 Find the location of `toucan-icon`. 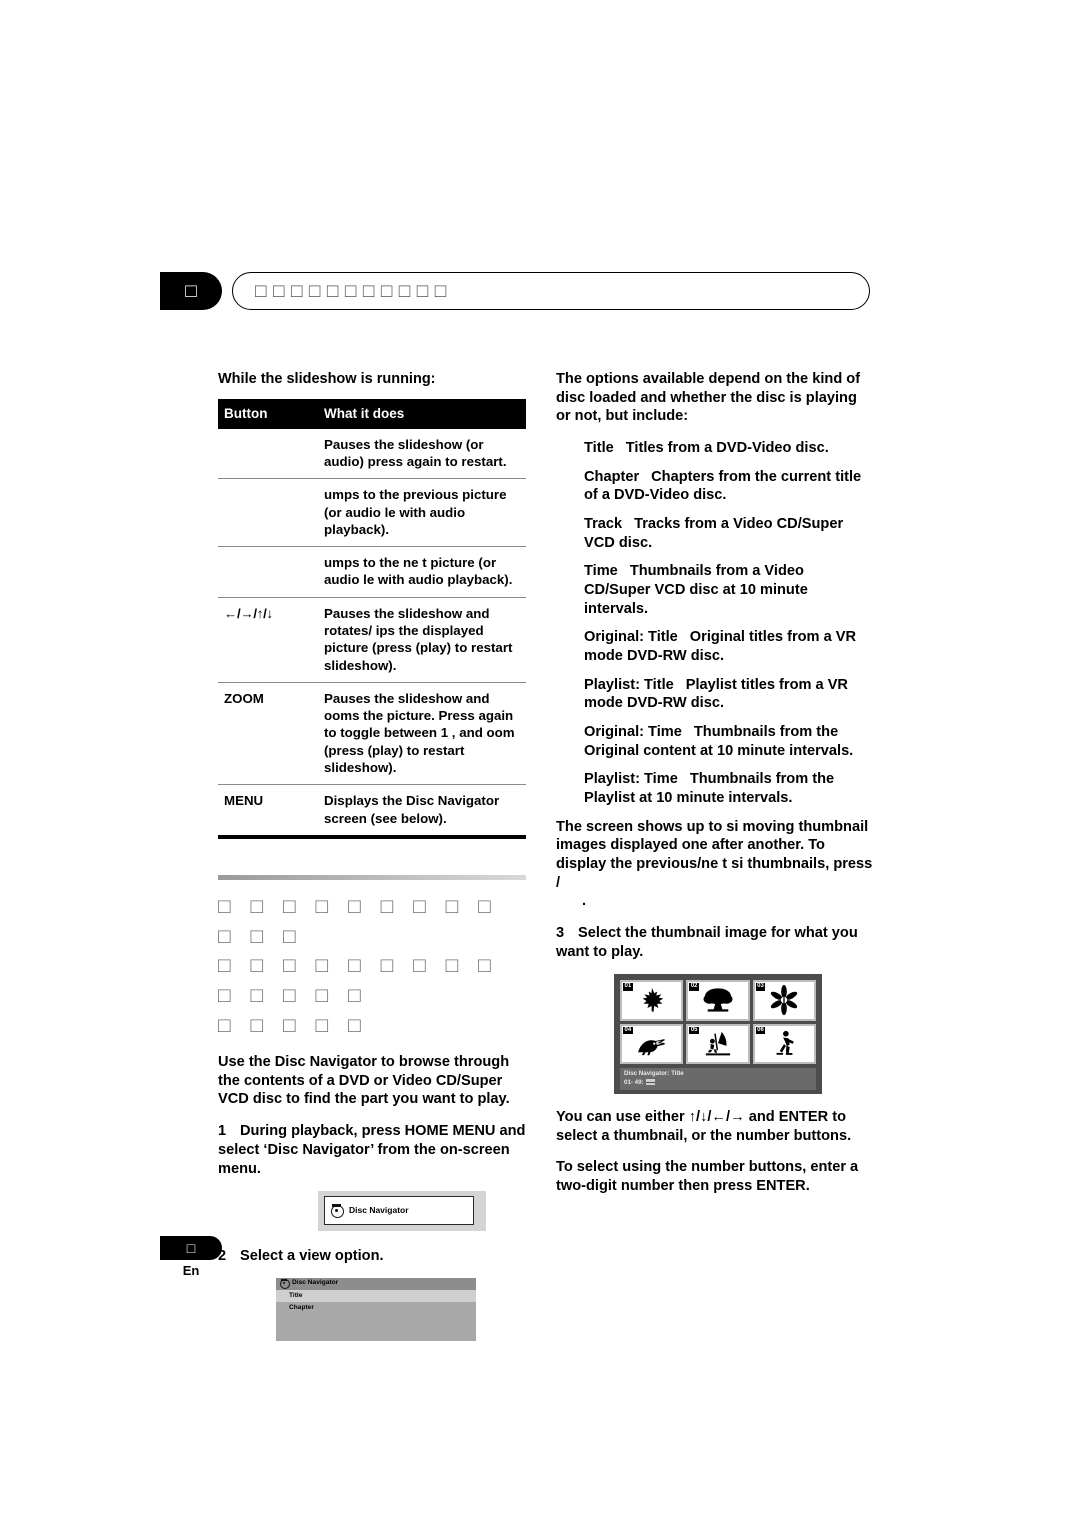

toucan-icon is located at coordinates (652, 1044).